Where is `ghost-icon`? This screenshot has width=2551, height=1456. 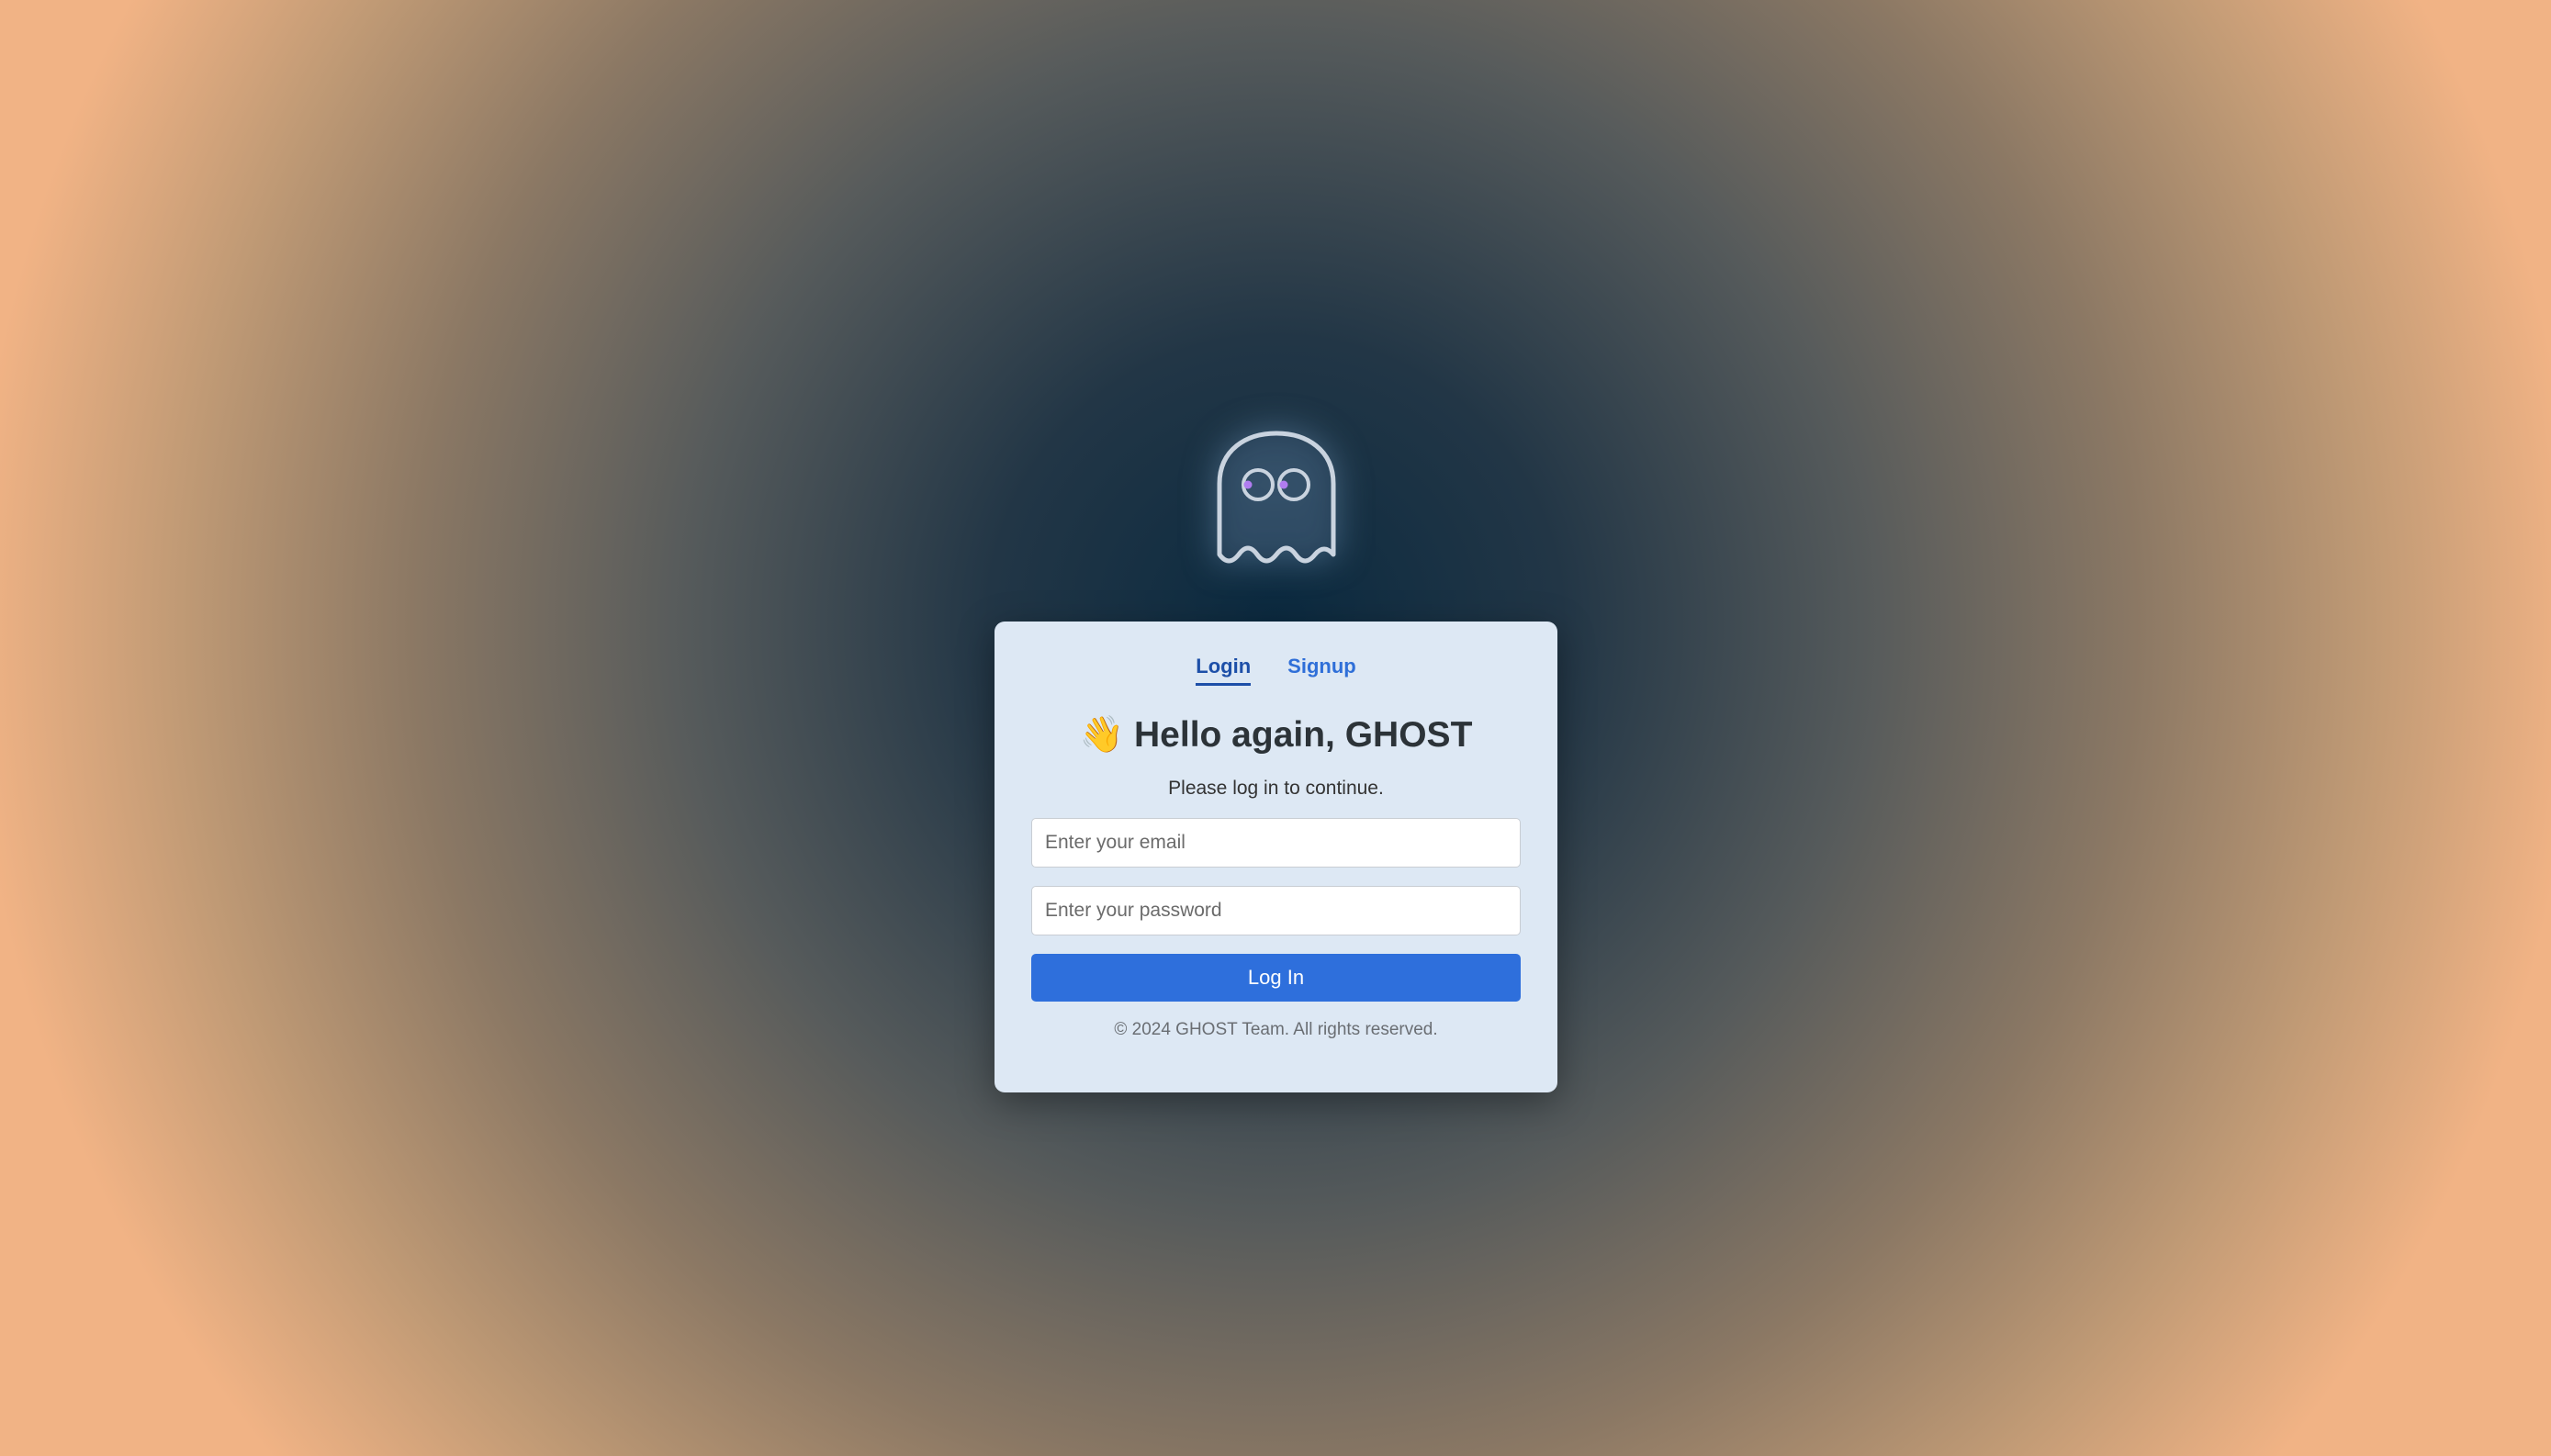 ghost-icon is located at coordinates (1276, 497).